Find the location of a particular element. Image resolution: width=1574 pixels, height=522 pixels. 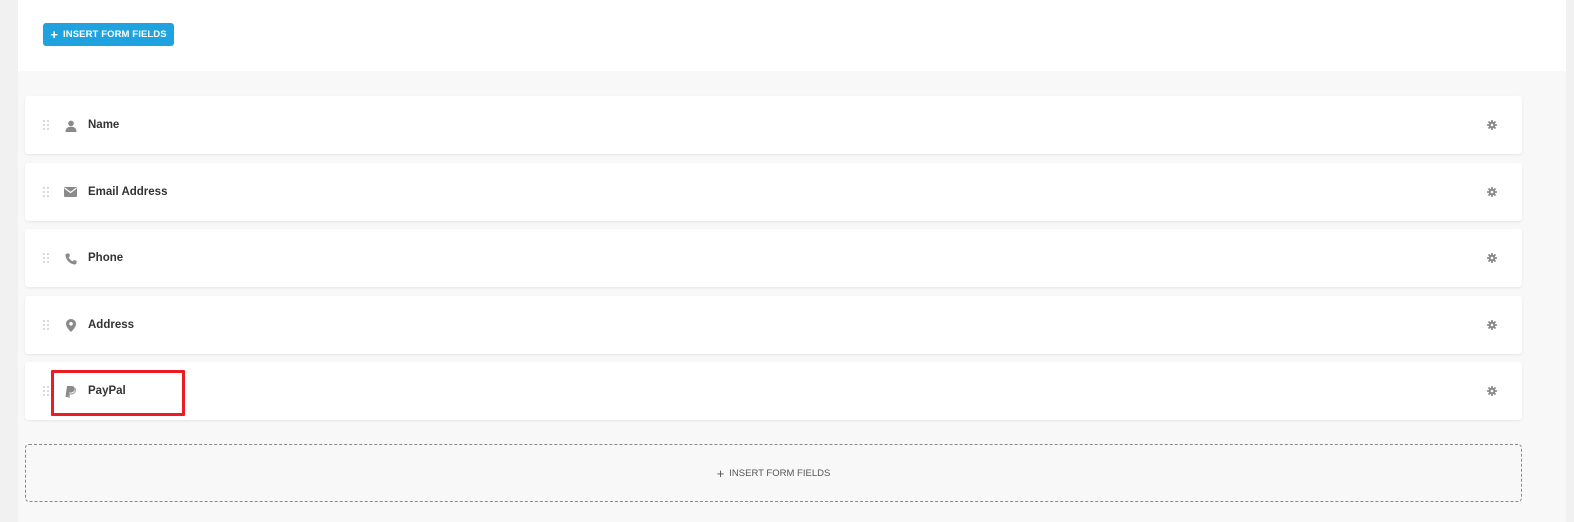

field-label: PayPal is located at coordinates (107, 391).